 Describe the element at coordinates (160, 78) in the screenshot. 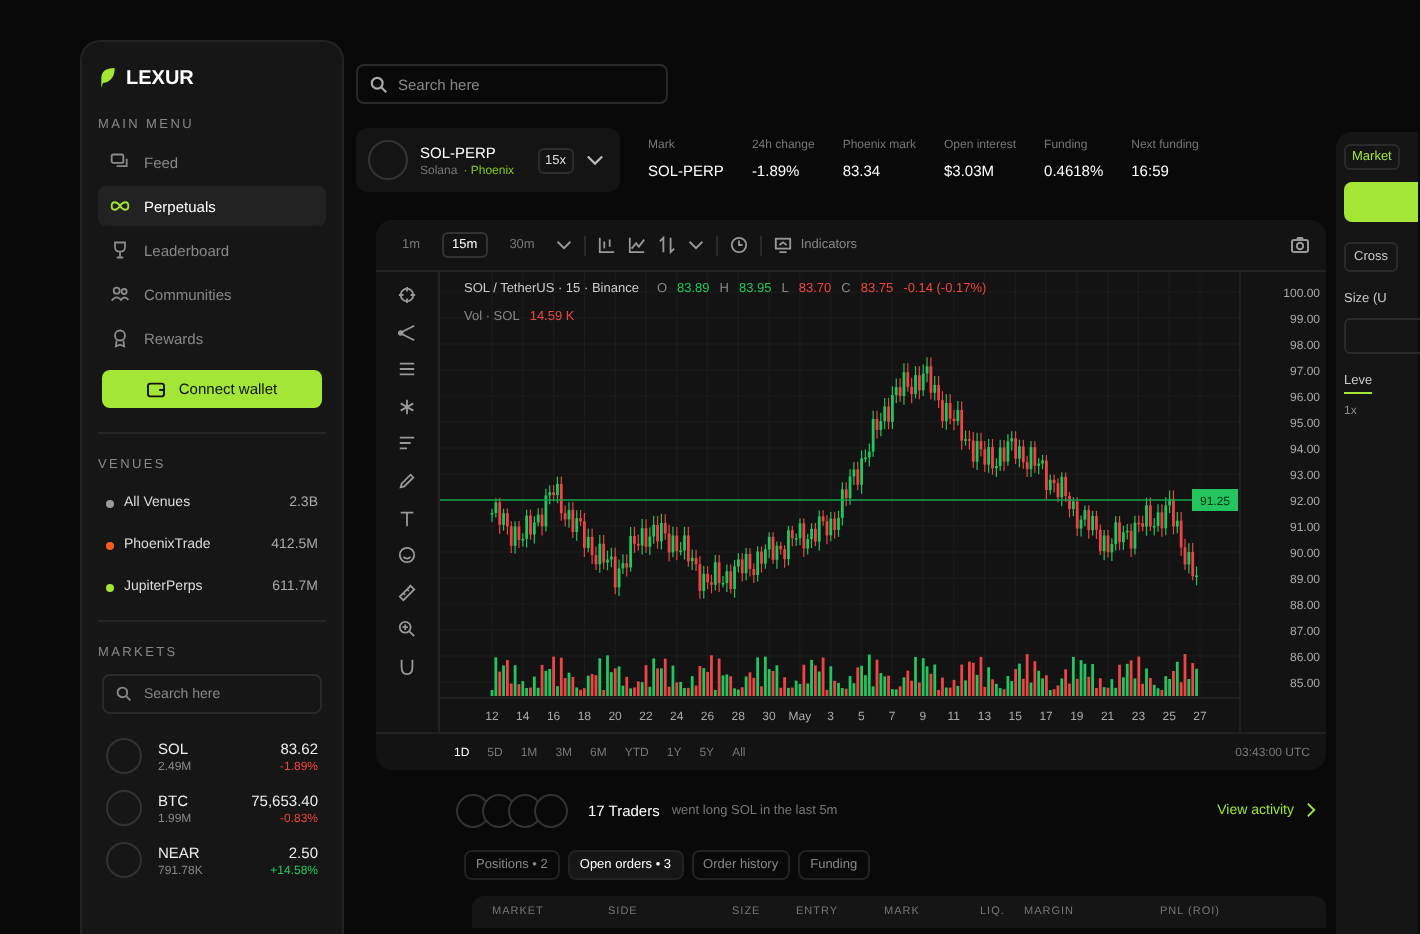

I see `brand-name: LEXUR` at that location.